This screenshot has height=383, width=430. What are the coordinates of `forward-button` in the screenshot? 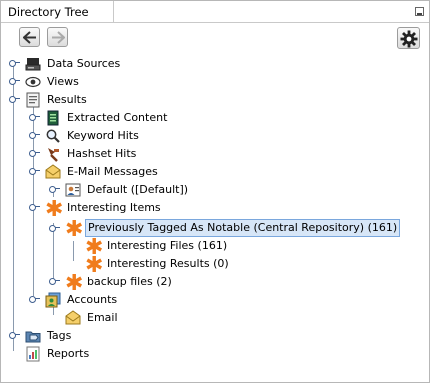 It's located at (57, 37).